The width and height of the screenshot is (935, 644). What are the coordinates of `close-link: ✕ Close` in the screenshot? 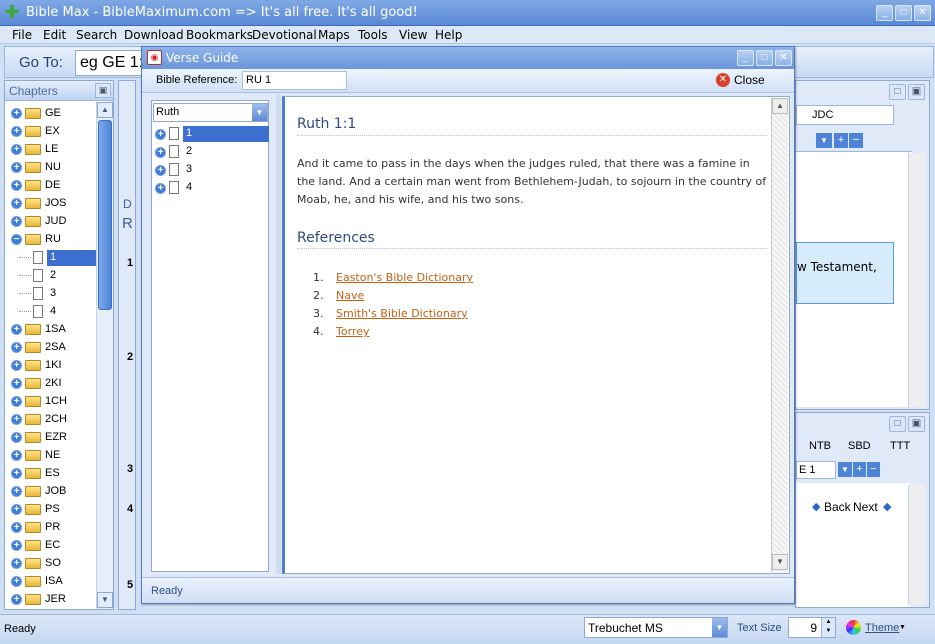 It's located at (740, 80).